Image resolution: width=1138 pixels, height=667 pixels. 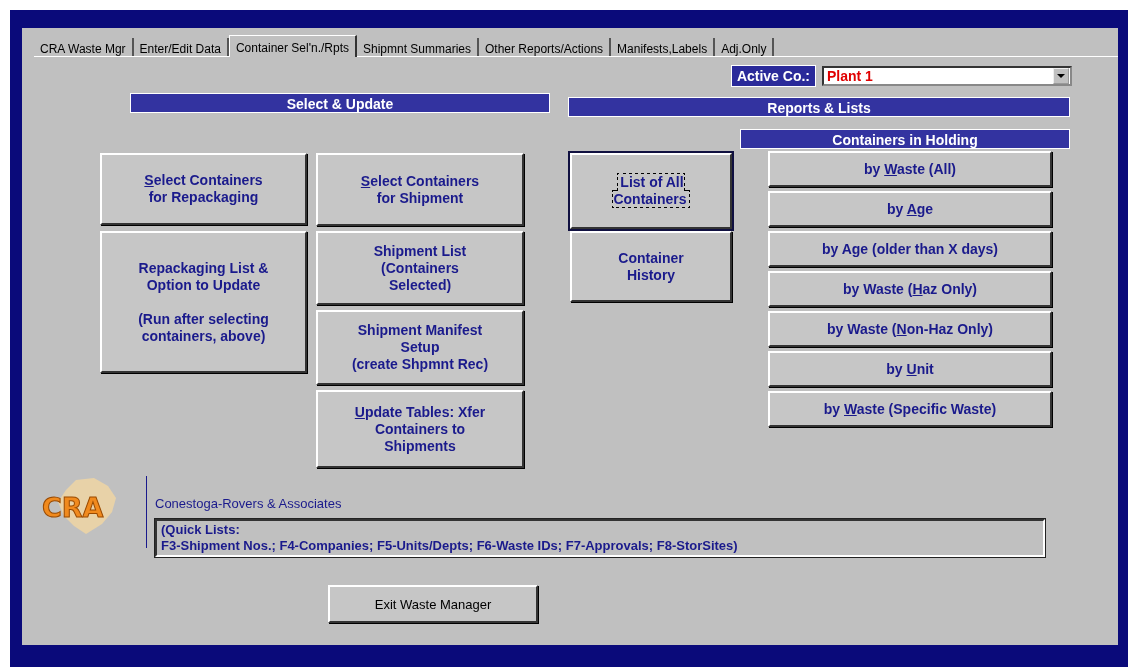 I want to click on command-button: Shipment Manifest Setup (create Shpmnt Rec), so click(x=420, y=347).